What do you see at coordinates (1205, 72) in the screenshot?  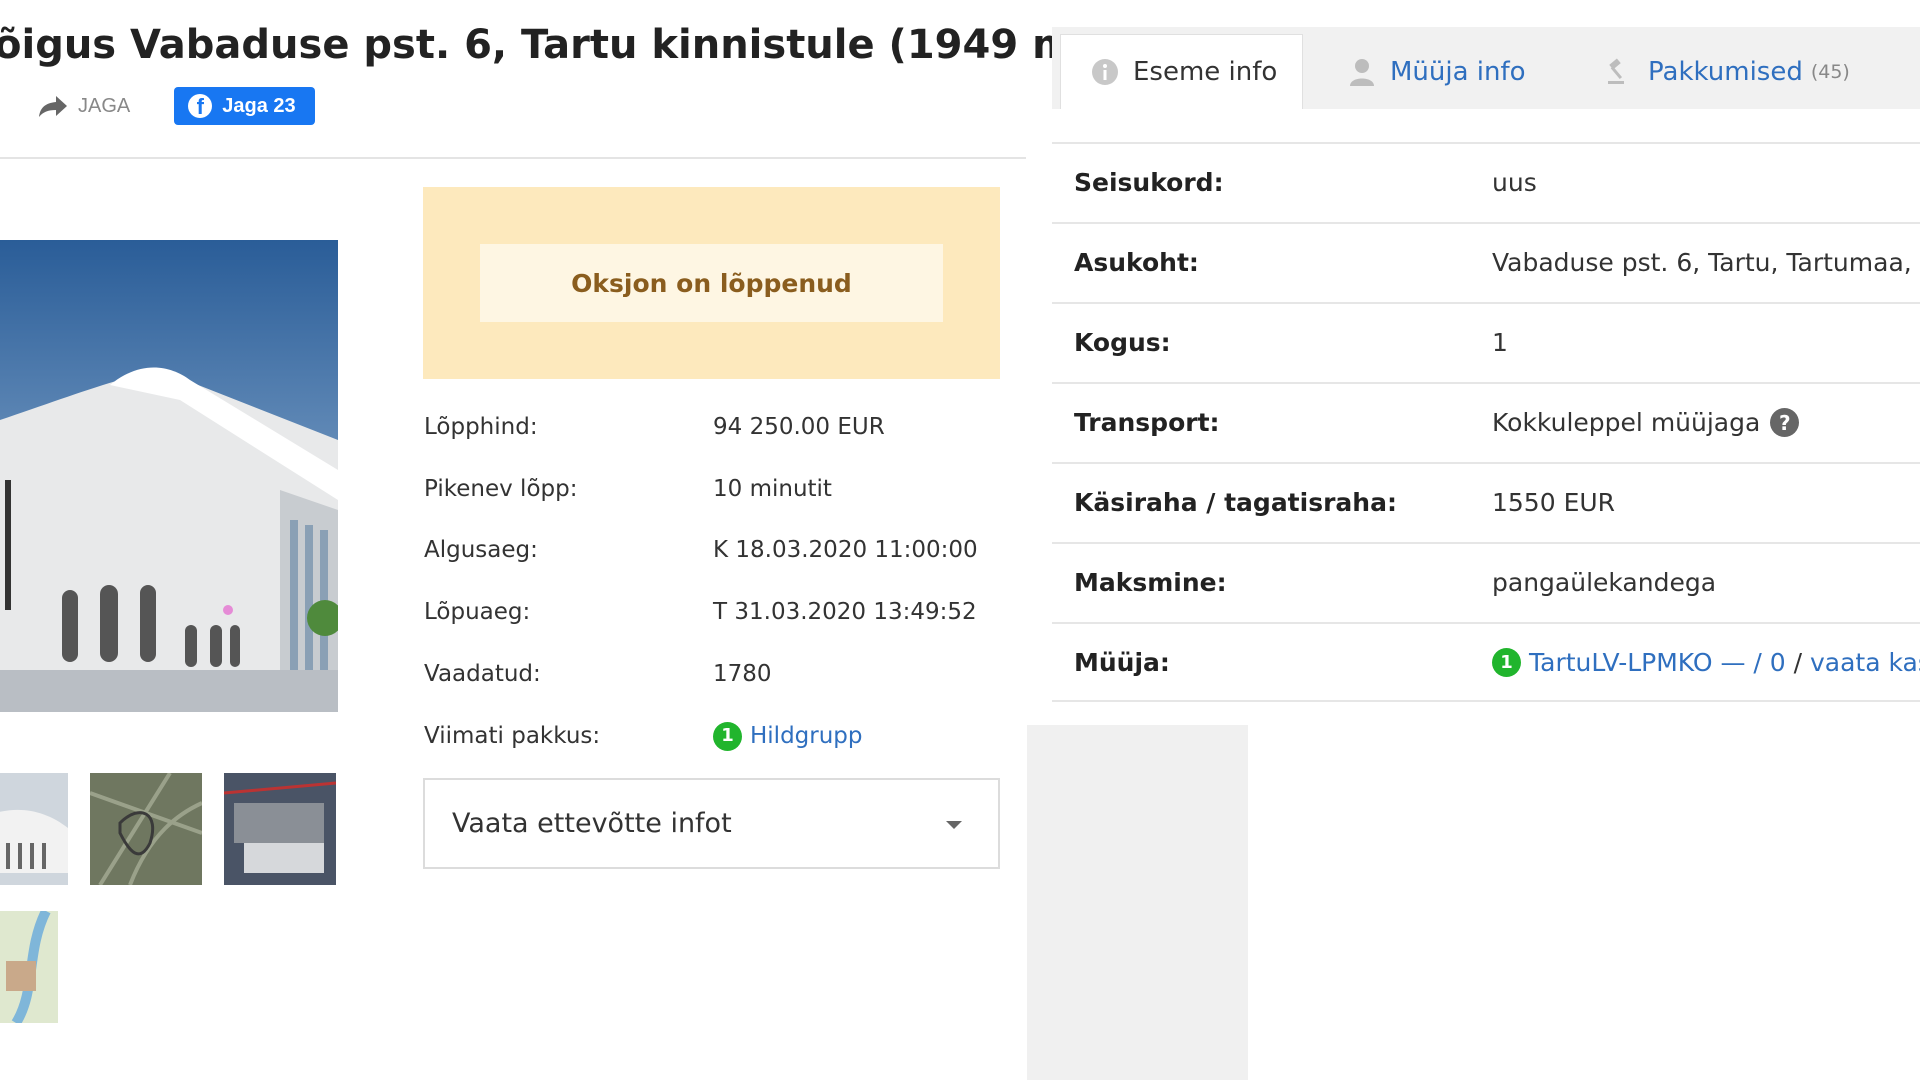 I see `tab-item-info-label: Eseme info` at bounding box center [1205, 72].